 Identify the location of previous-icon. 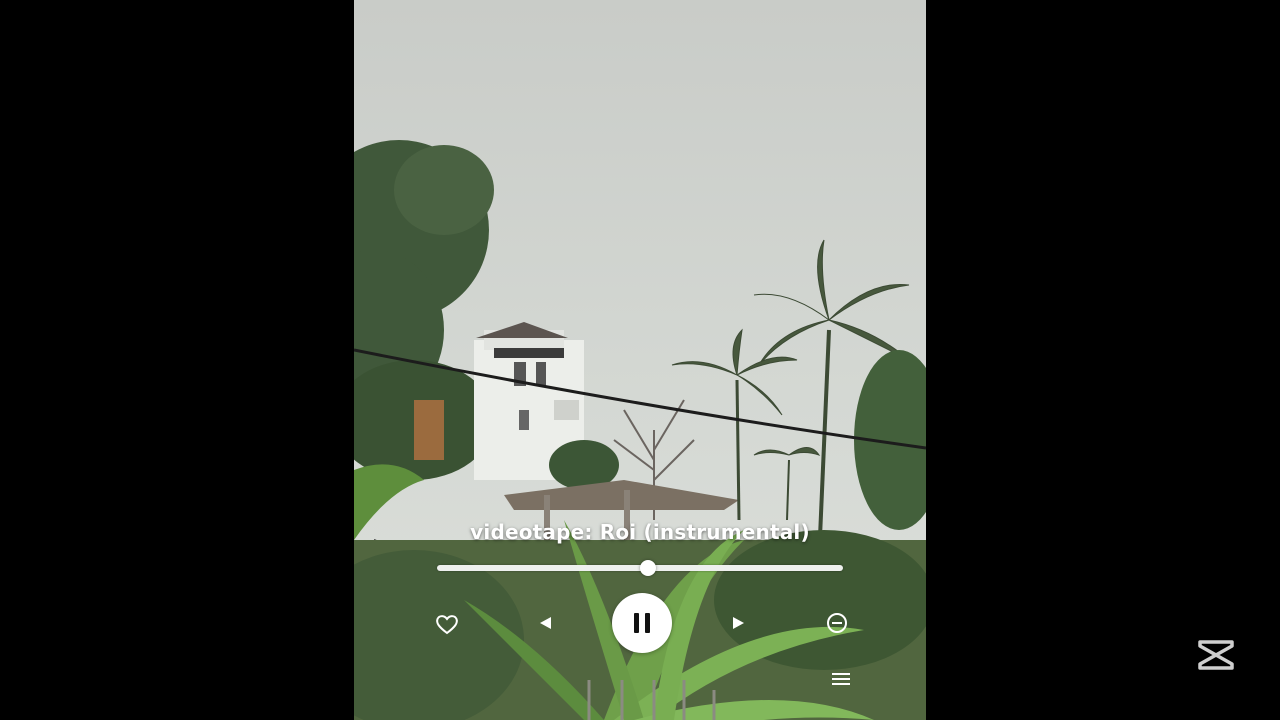
(545, 623).